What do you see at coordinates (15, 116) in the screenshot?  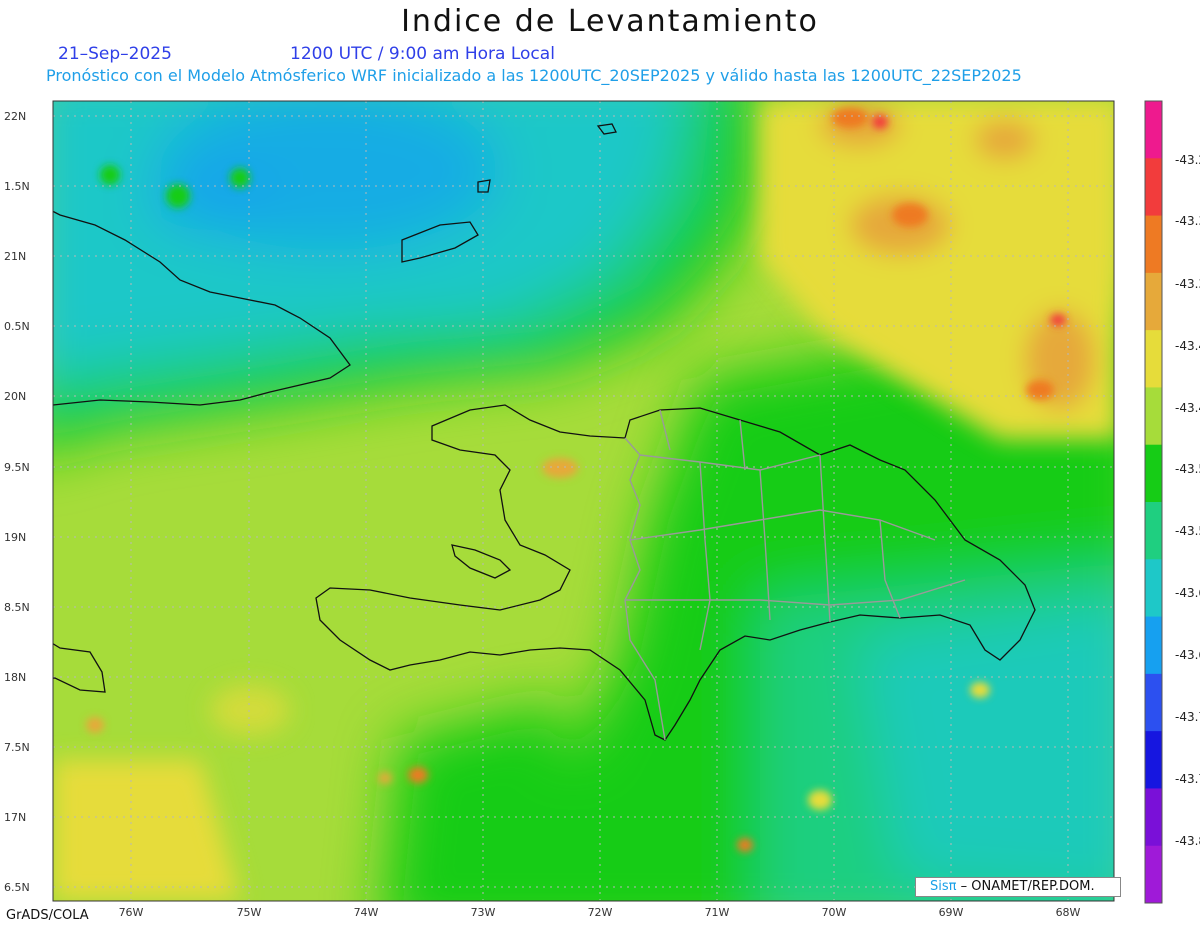 I see `lat-label: 22N` at bounding box center [15, 116].